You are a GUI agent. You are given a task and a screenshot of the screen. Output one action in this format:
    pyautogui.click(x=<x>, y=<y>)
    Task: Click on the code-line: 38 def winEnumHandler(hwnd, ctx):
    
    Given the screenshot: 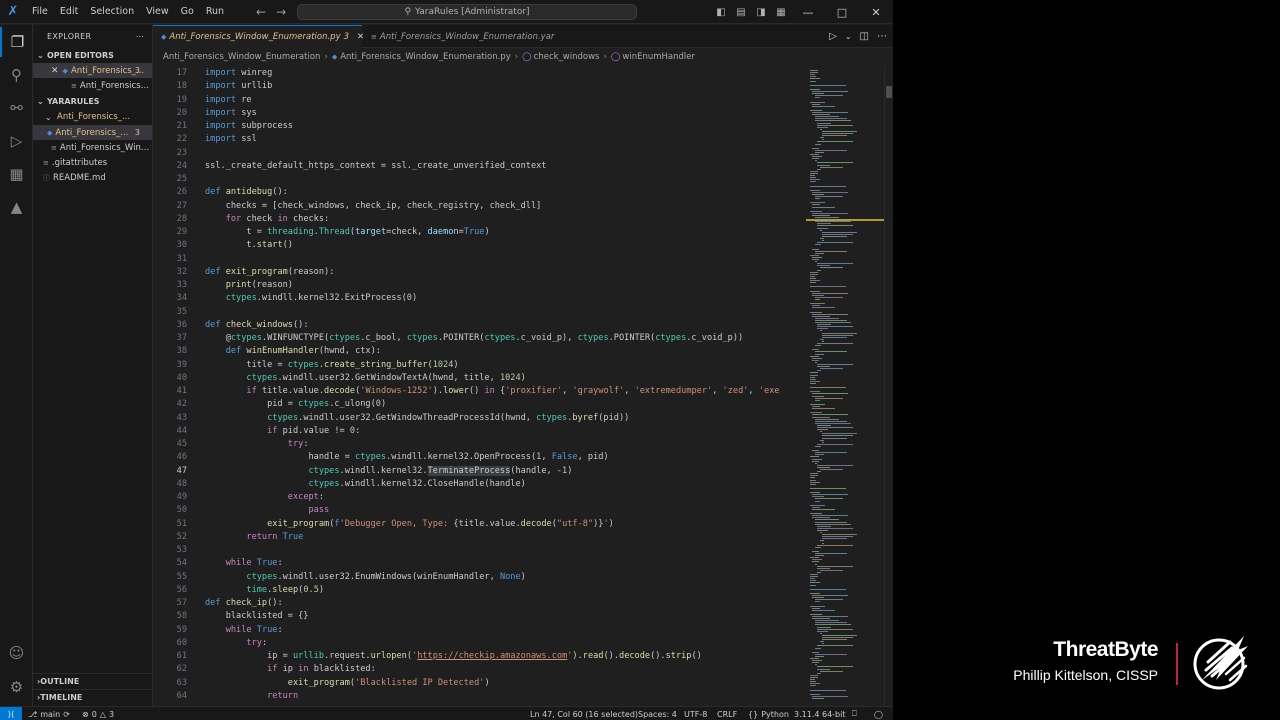 What is the action you would take?
    pyautogui.click(x=479, y=351)
    